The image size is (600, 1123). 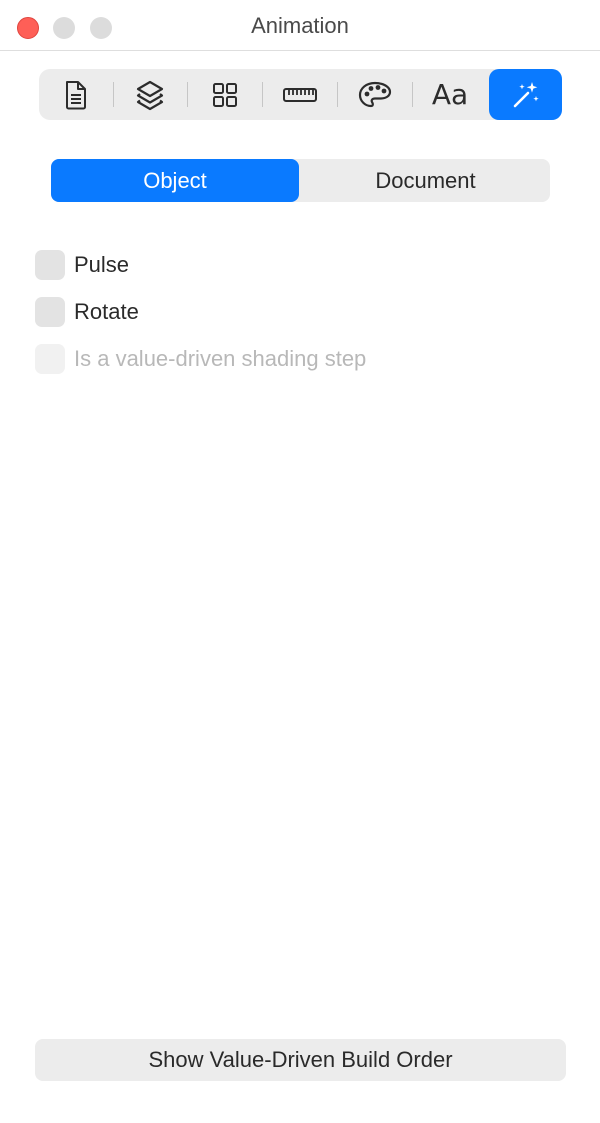 I want to click on segment-document: Document, so click(x=425, y=180).